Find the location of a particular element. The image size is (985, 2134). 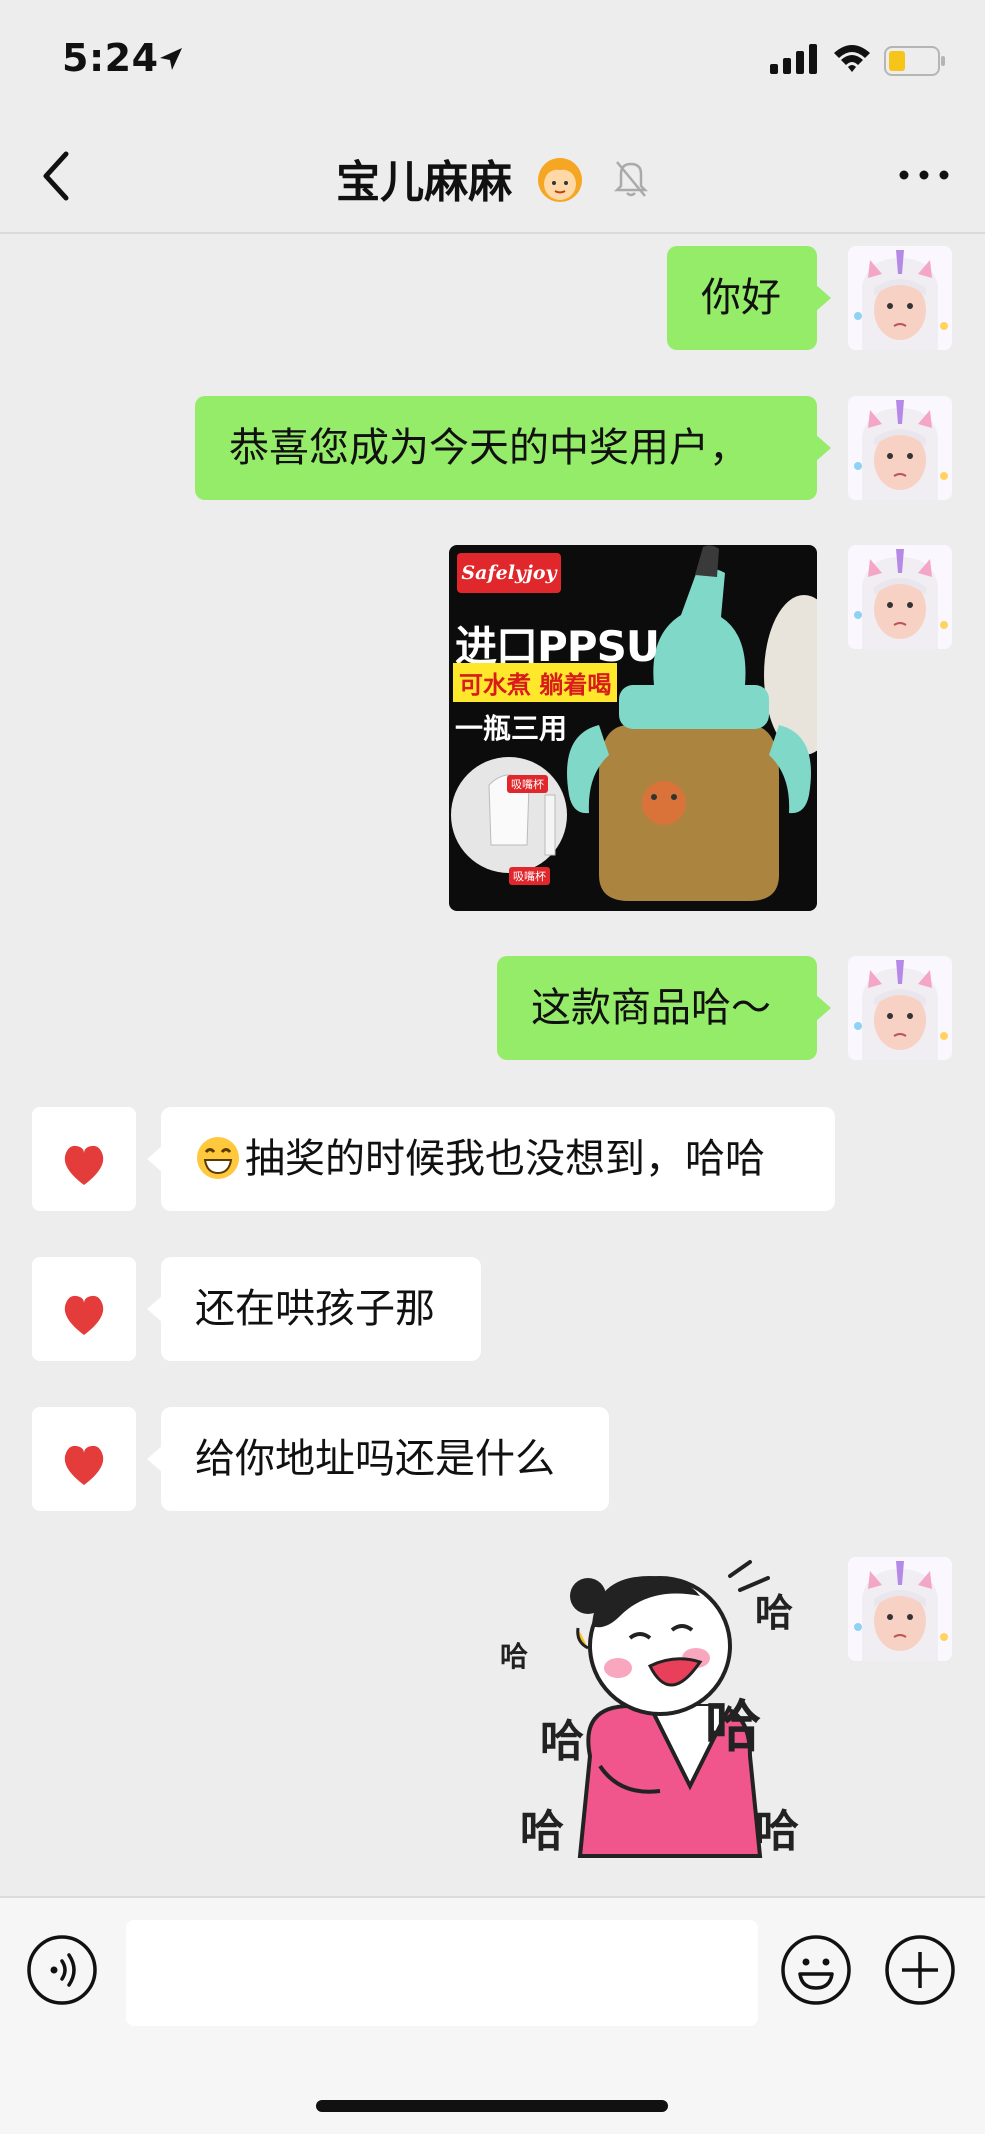

chat-header: 宝儿麻麻 is located at coordinates (492, 177).